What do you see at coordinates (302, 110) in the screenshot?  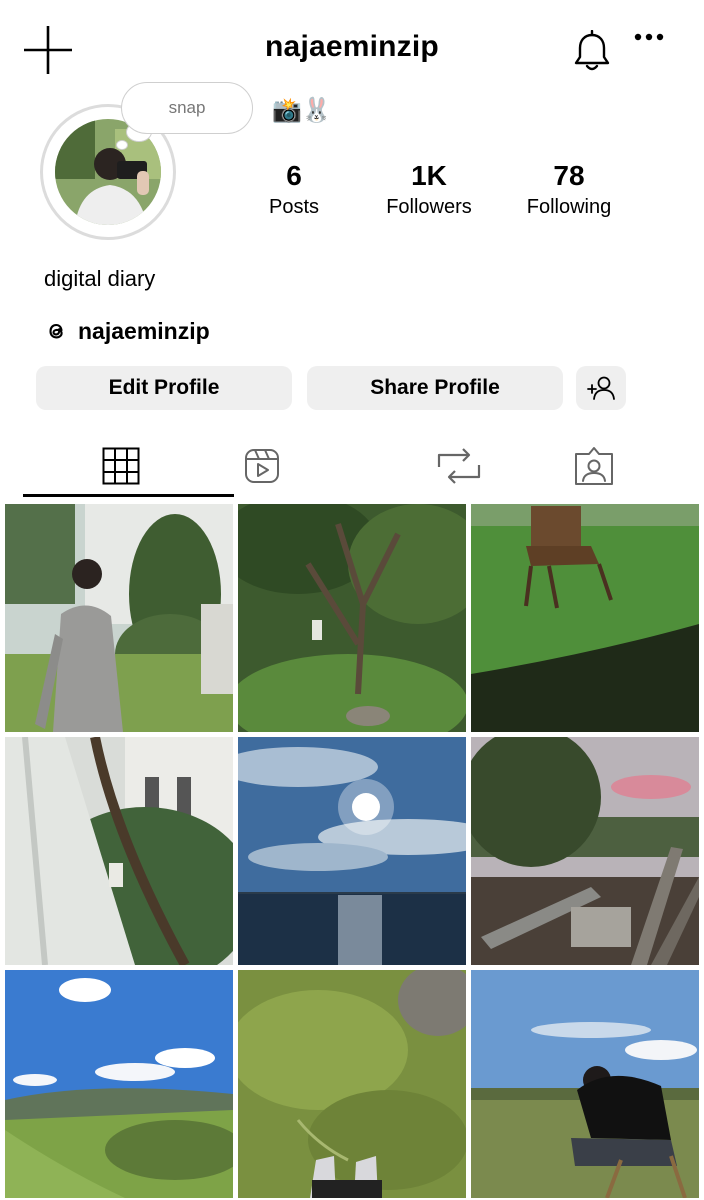 I see `profile-emojis: 📸🐰` at bounding box center [302, 110].